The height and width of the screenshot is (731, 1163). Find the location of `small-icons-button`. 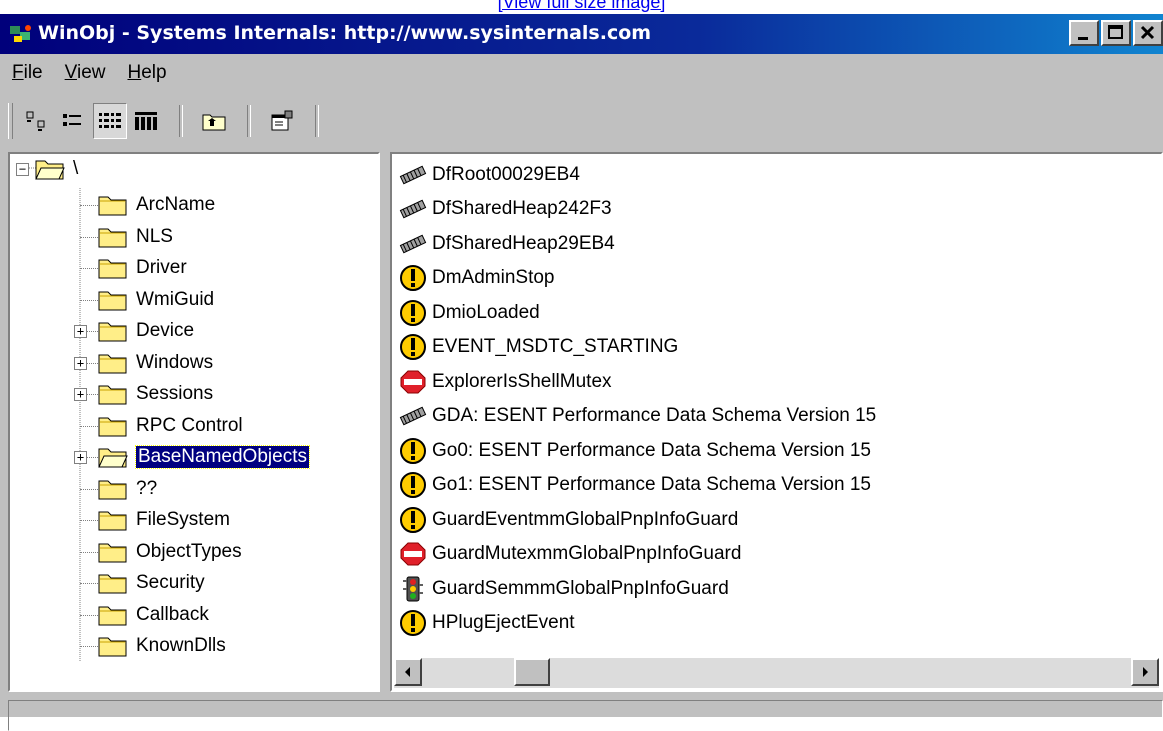

small-icons-button is located at coordinates (74, 121).